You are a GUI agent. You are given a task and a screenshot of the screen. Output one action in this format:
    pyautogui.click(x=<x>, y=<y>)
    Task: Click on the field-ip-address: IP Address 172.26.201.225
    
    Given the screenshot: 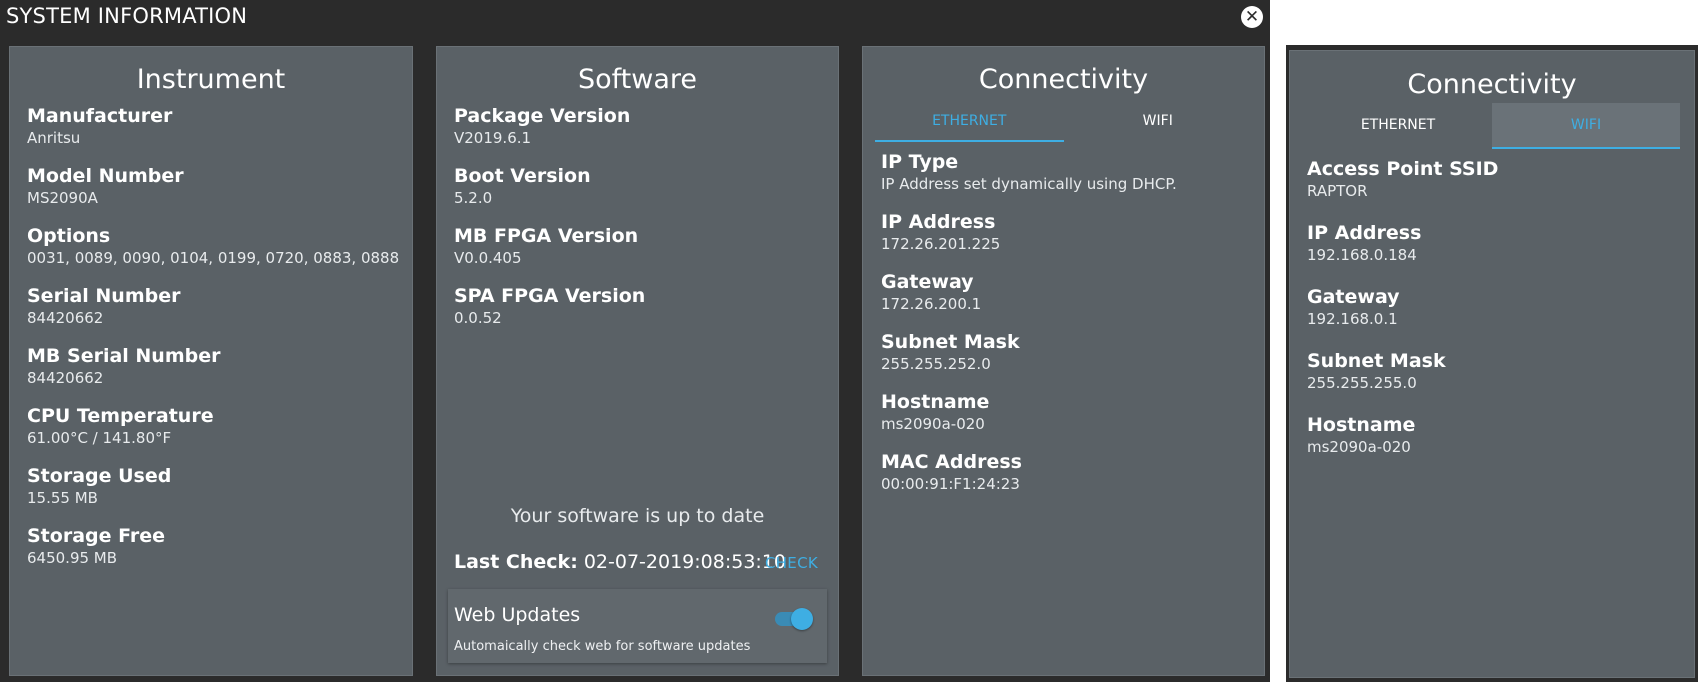 What is the action you would take?
    pyautogui.click(x=1072, y=232)
    